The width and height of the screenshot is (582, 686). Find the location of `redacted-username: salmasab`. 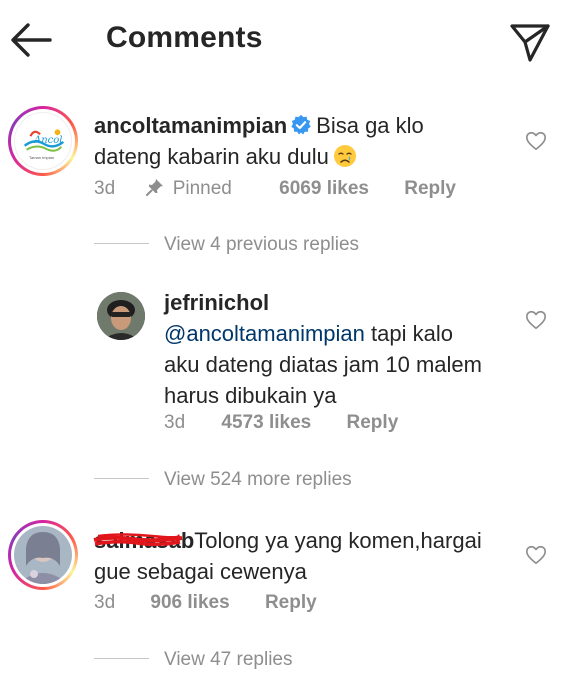

redacted-username: salmasab is located at coordinates (143, 540).